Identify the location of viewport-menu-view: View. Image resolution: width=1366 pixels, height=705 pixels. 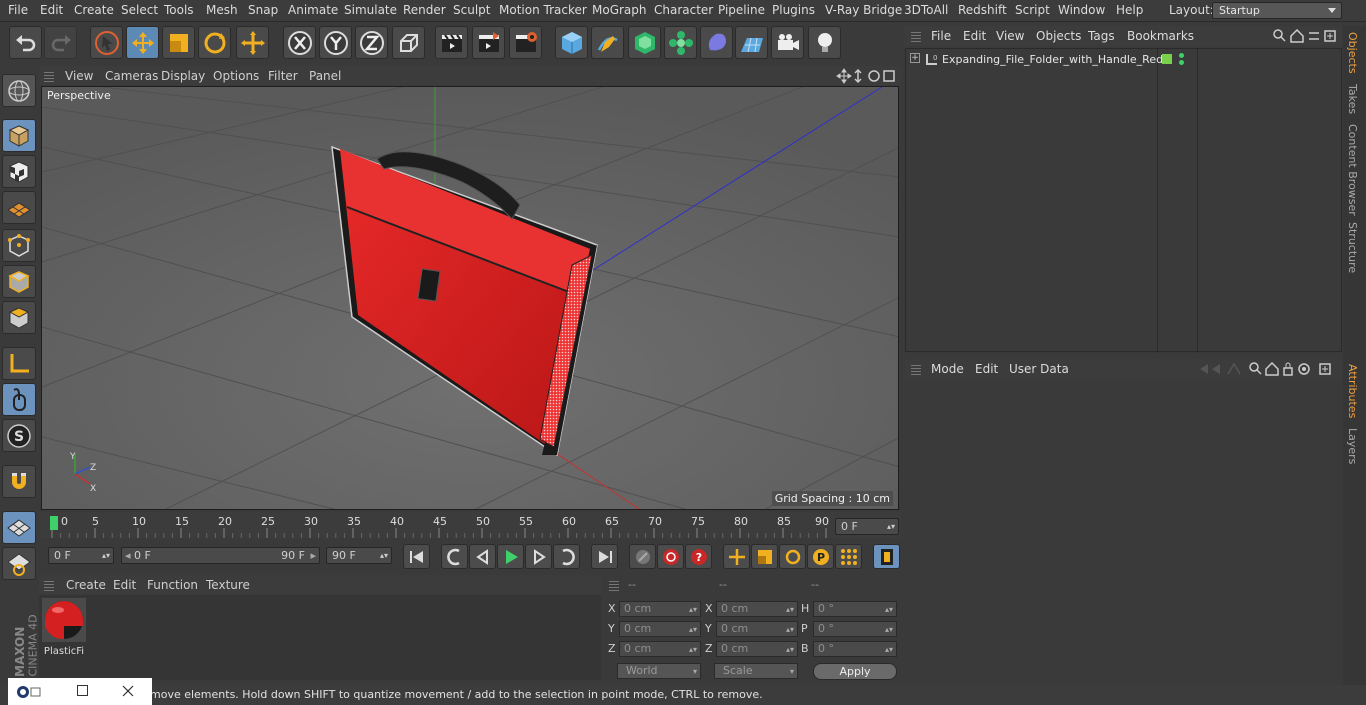
(79, 76).